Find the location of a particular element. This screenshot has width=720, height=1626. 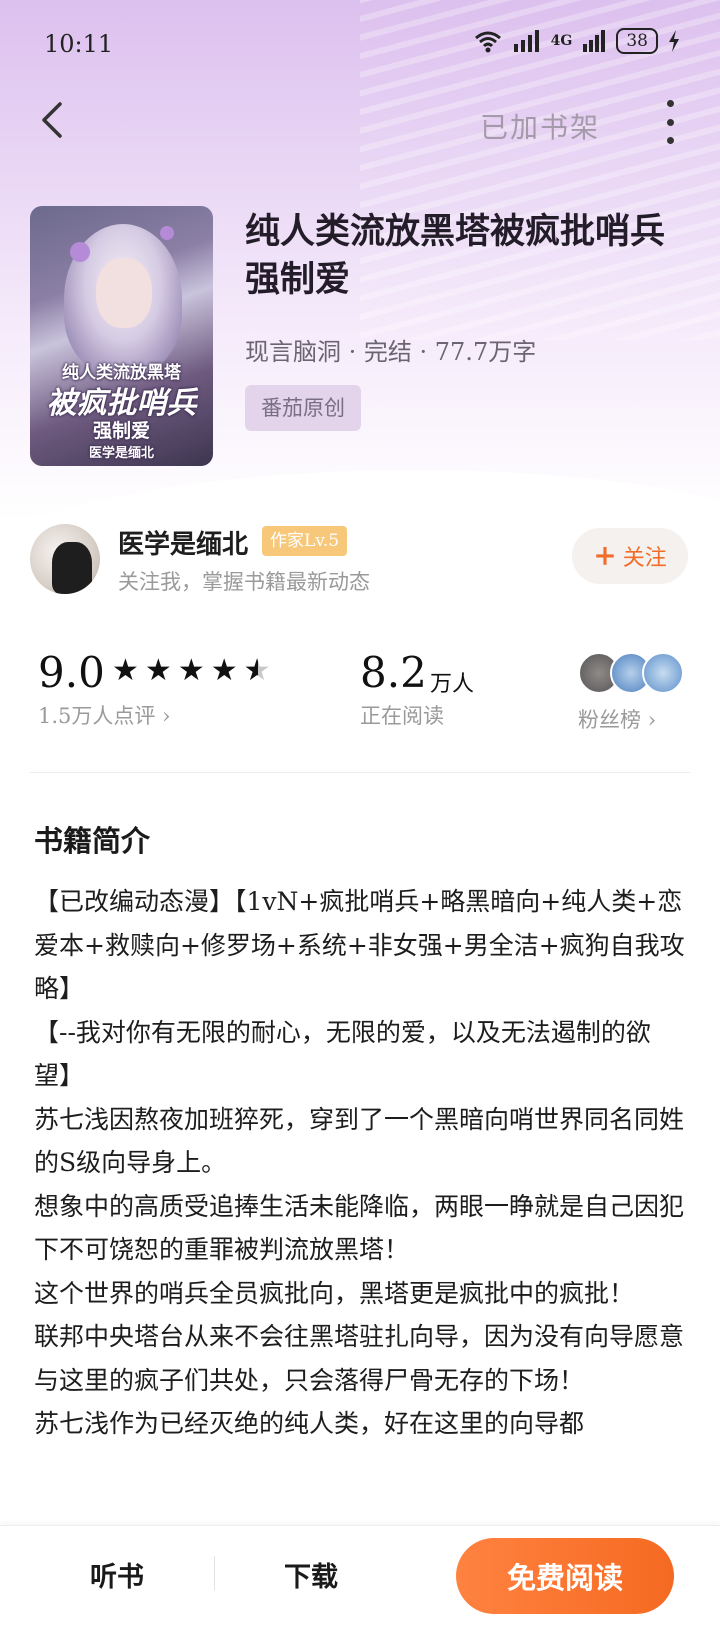

rating-stars: ★ ★ ★ ★ ★ is located at coordinates (191, 671).